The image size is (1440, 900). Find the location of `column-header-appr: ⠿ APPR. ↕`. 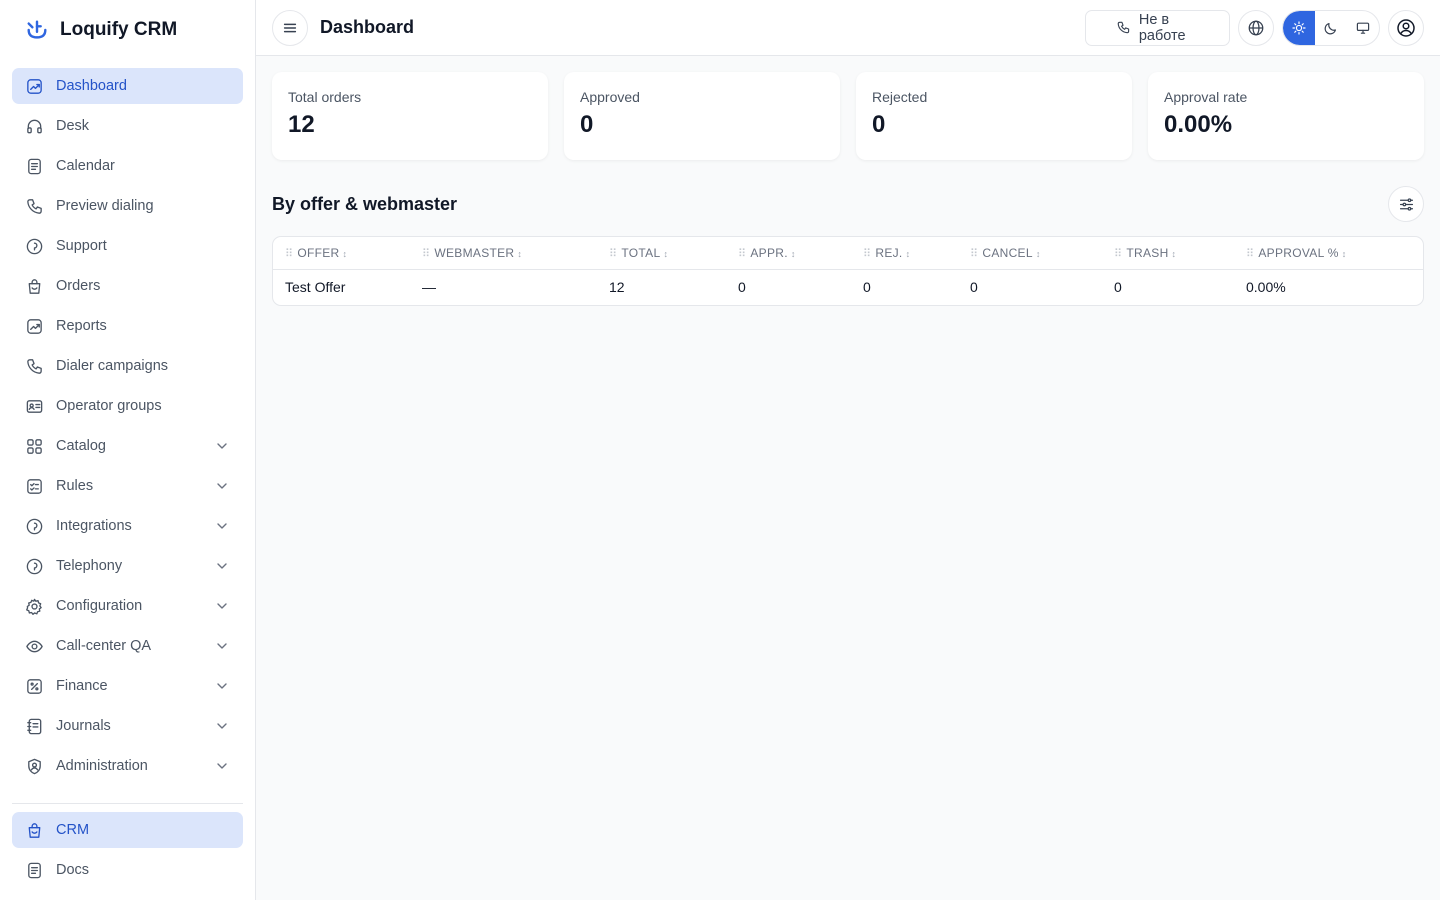

column-header-appr: ⠿ APPR. ↕ is located at coordinates (788, 253).